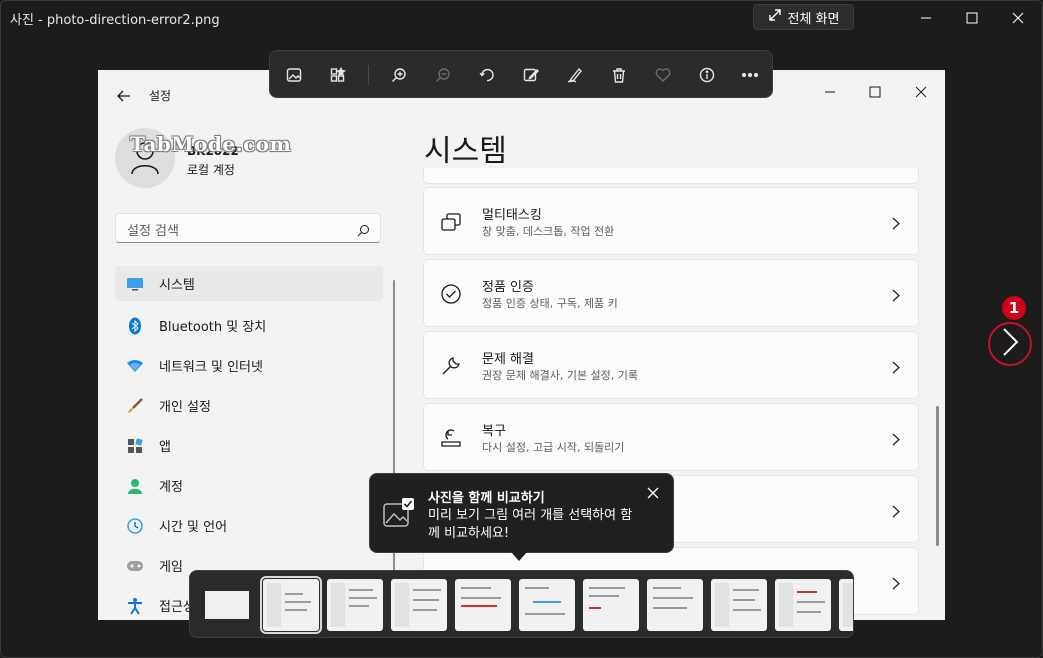 This screenshot has width=1043, height=658. What do you see at coordinates (671, 221) in the screenshot?
I see `settings-card-multitasking: 멀티태스킹 창 맞춤, 데스크톱, 작업 전환` at bounding box center [671, 221].